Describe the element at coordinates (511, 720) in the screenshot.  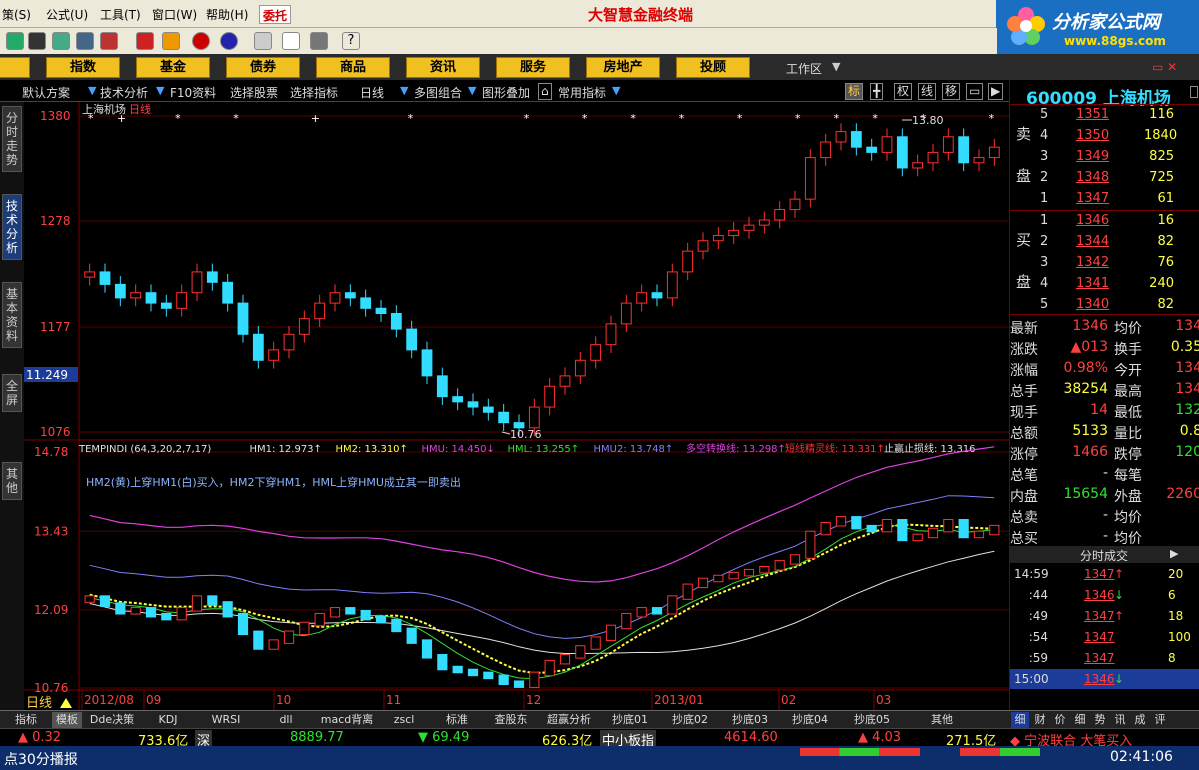
I see `indicator-tab: 查股东` at that location.